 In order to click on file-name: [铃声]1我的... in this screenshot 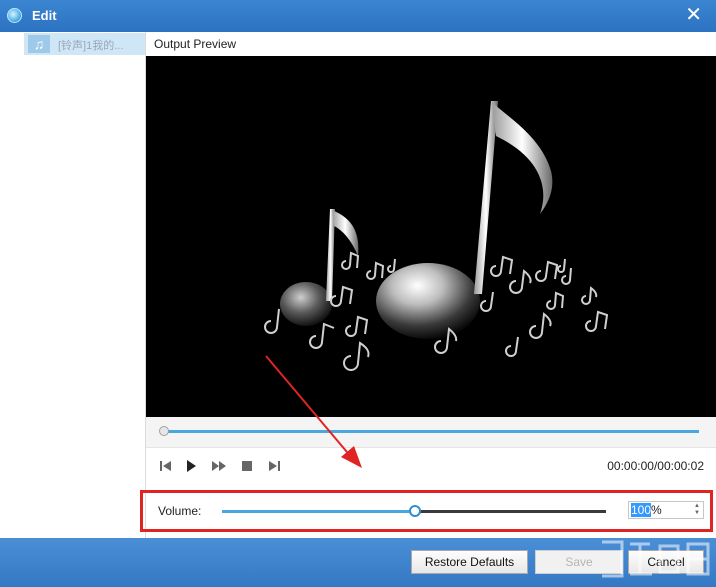, I will do `click(91, 46)`.